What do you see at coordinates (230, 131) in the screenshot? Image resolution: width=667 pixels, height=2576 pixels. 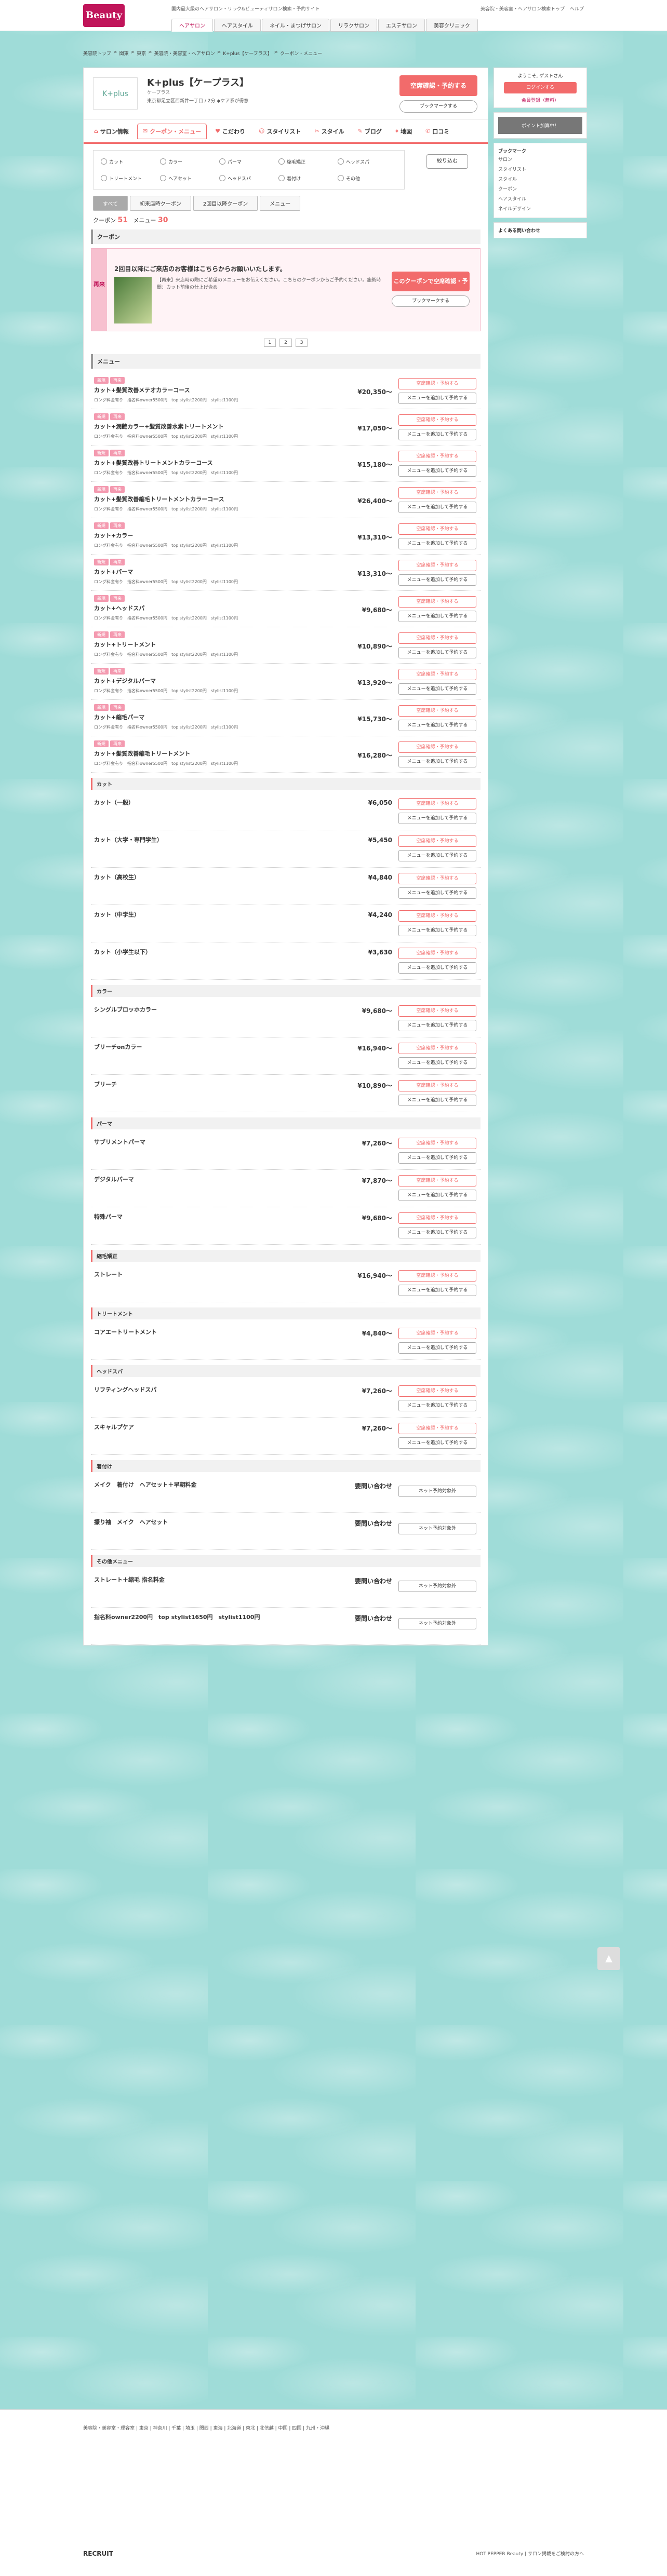 I see `tab-2: ♥ こだわり` at bounding box center [230, 131].